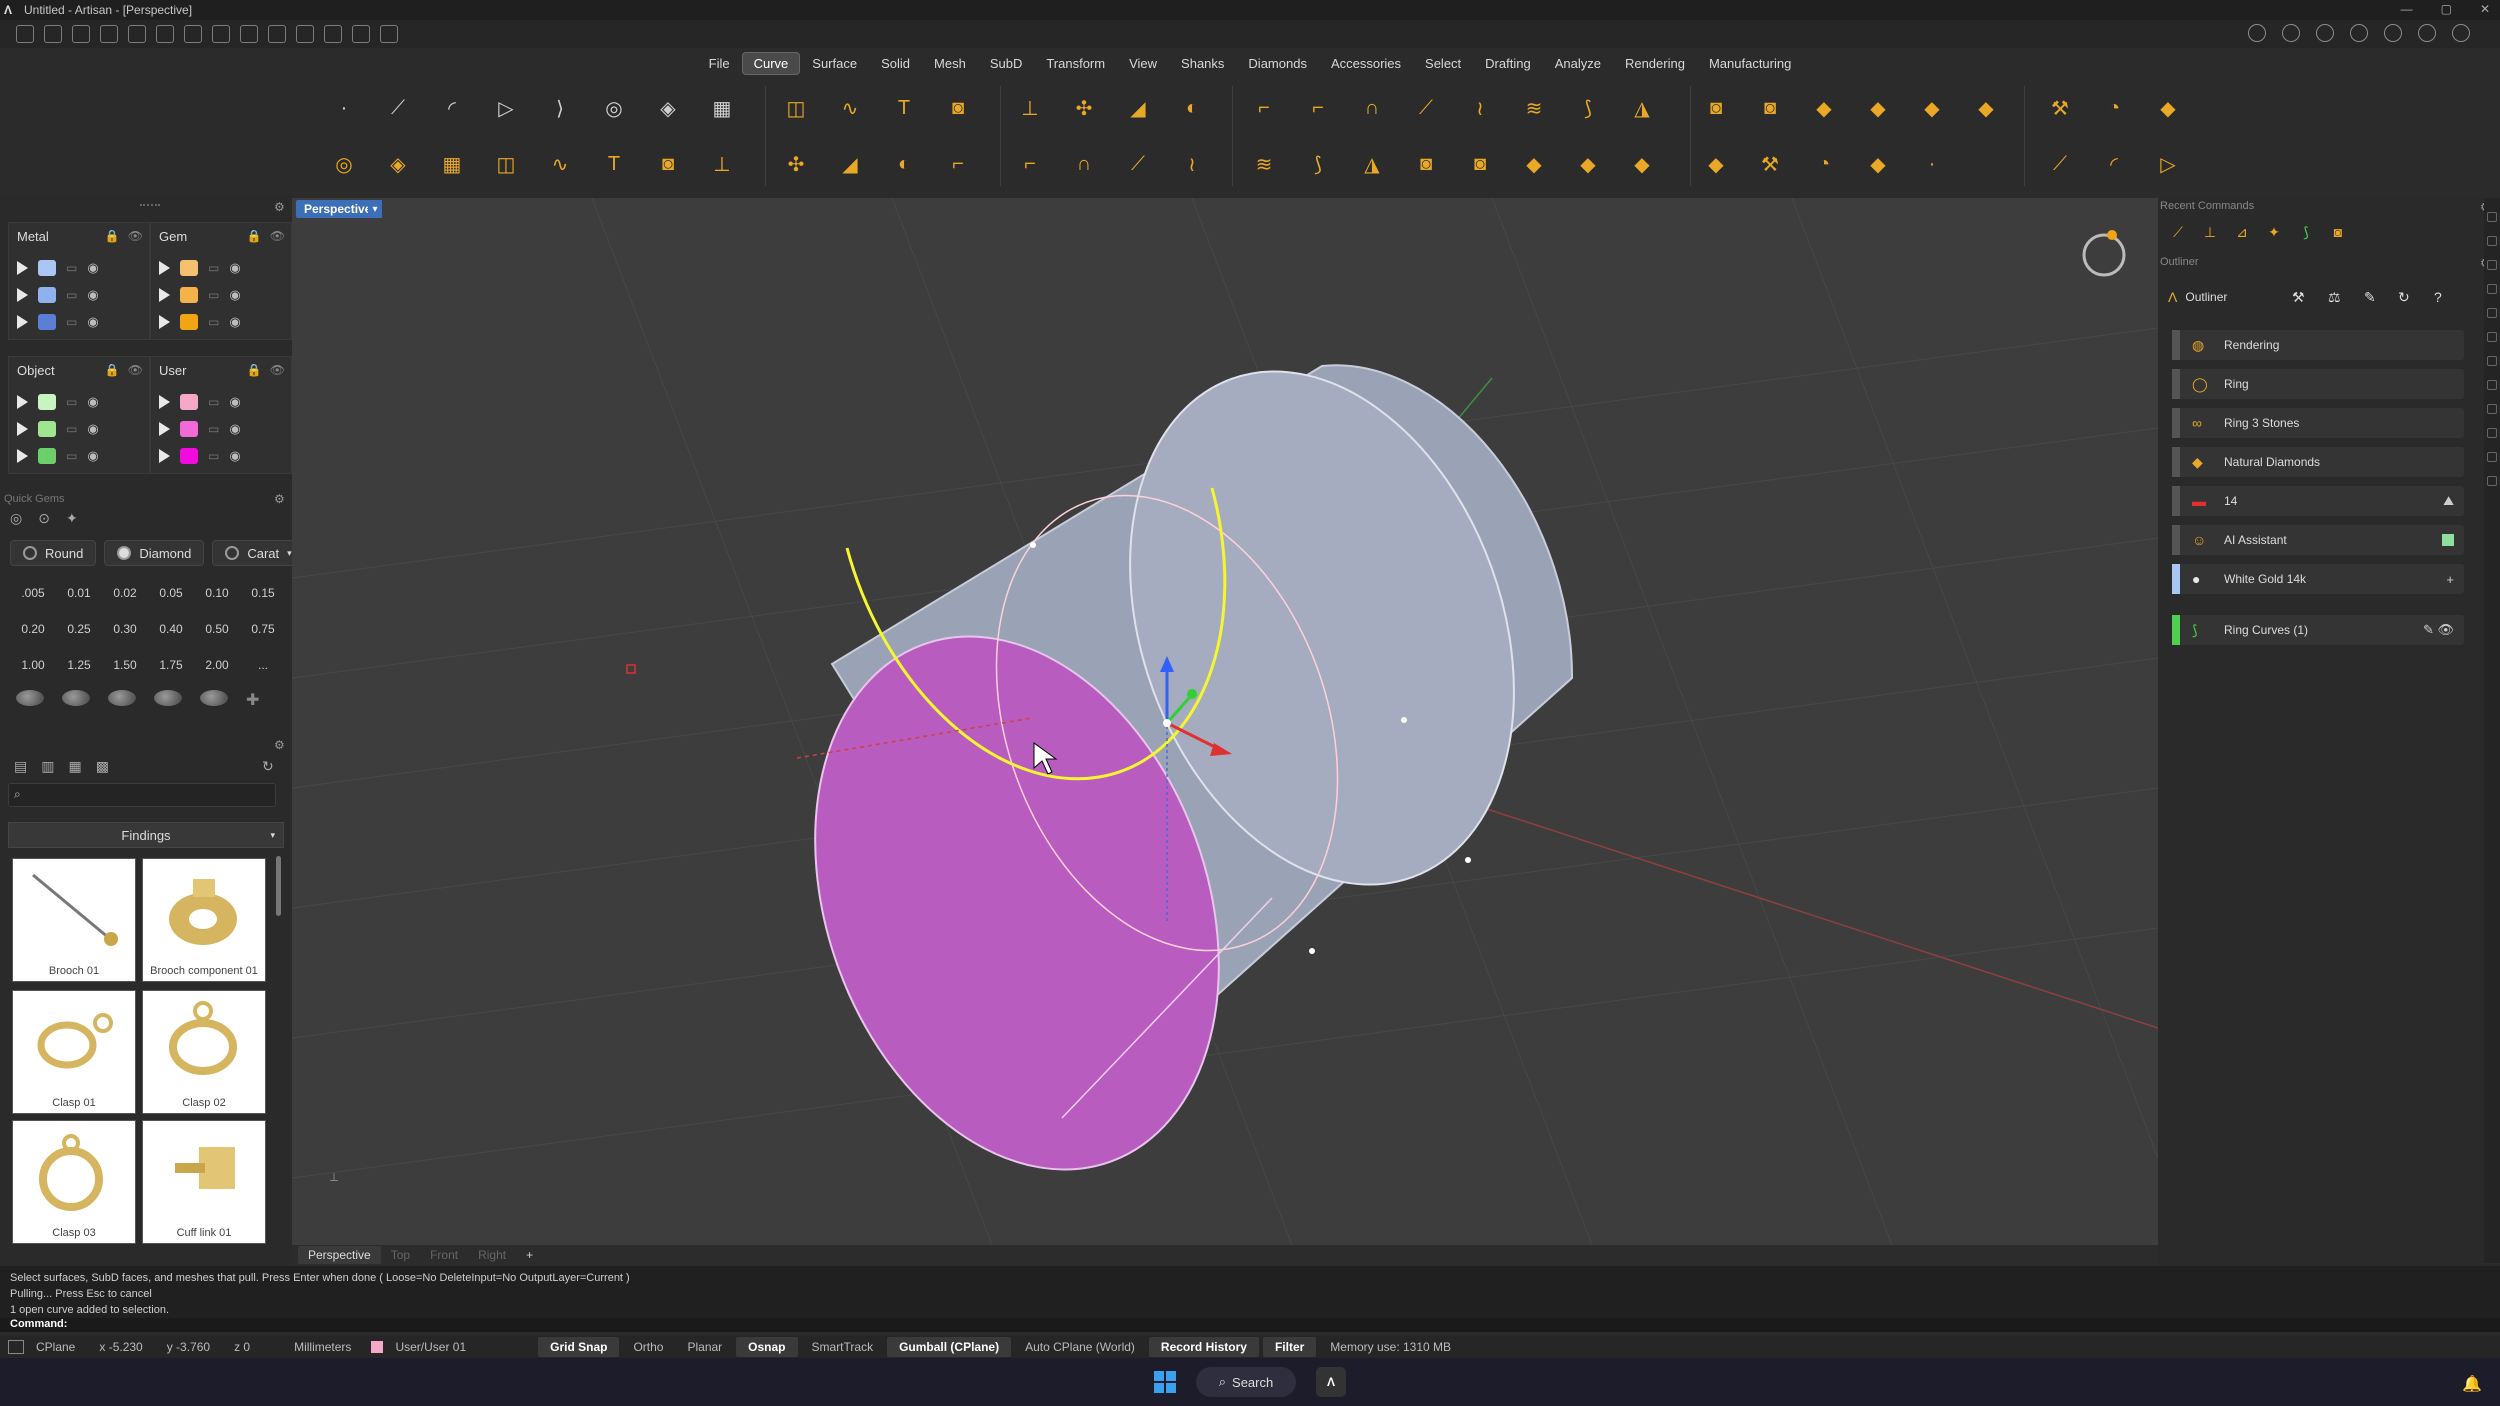 This screenshot has height=1406, width=2500. I want to click on menu-item-analyze: Analyze, so click(1578, 63).